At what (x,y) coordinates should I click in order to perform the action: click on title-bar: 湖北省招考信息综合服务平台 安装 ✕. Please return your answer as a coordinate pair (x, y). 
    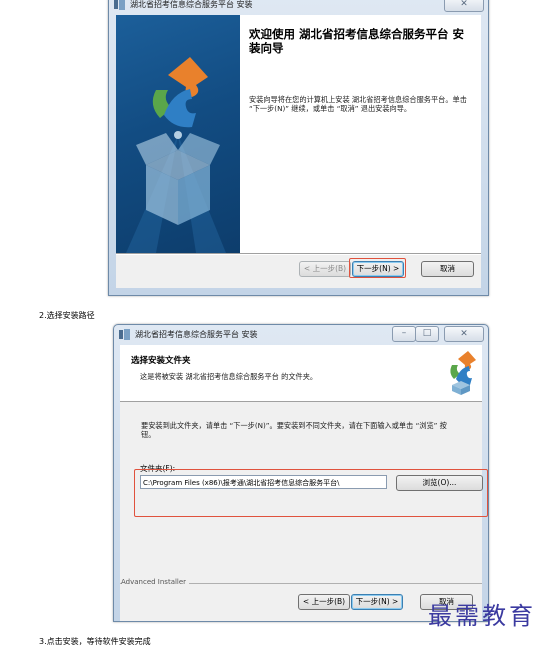
    Looking at the image, I should click on (298, 7).